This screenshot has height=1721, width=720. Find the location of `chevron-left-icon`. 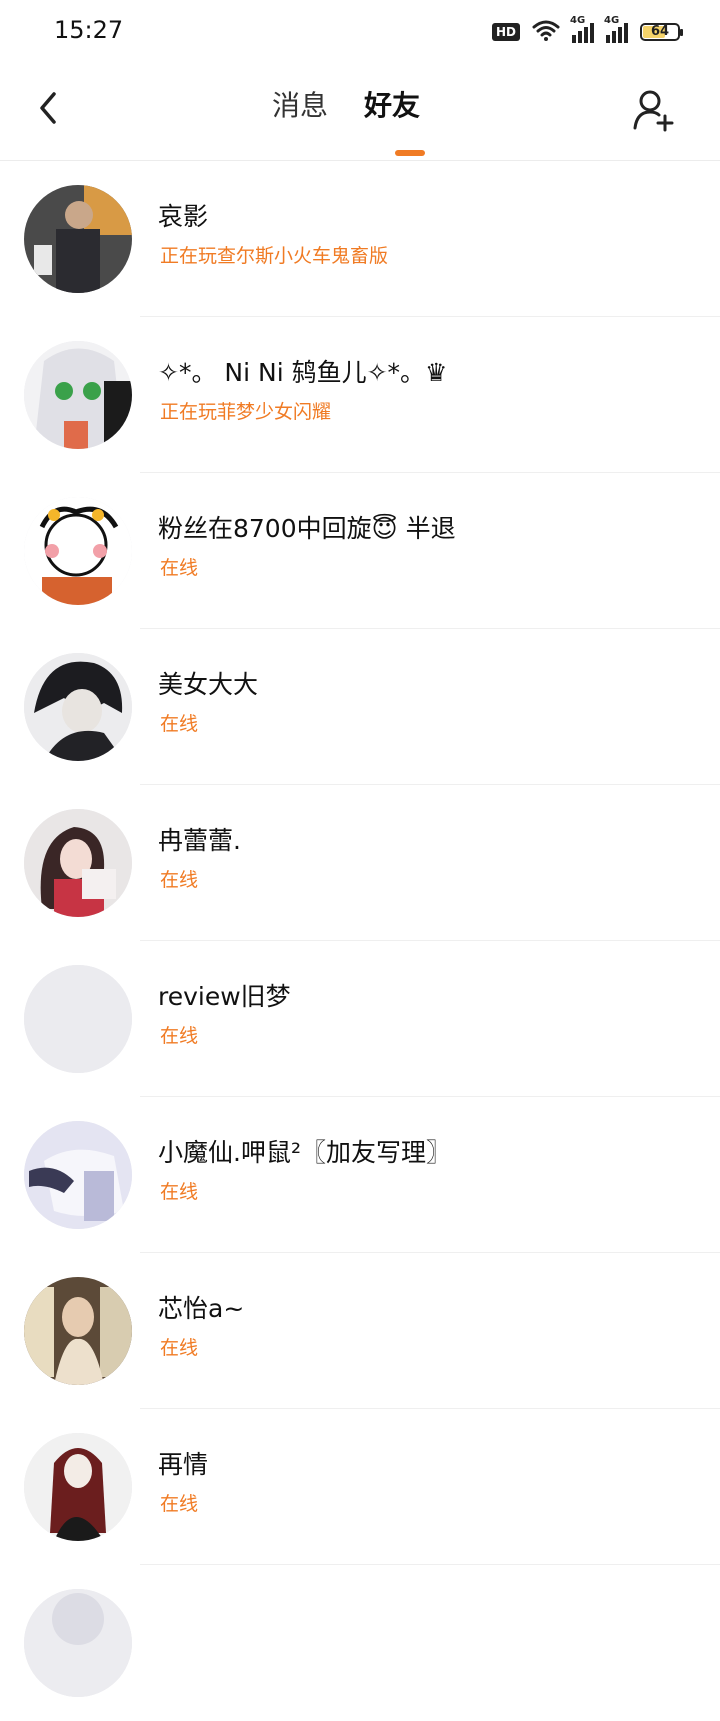

chevron-left-icon is located at coordinates (48, 108).